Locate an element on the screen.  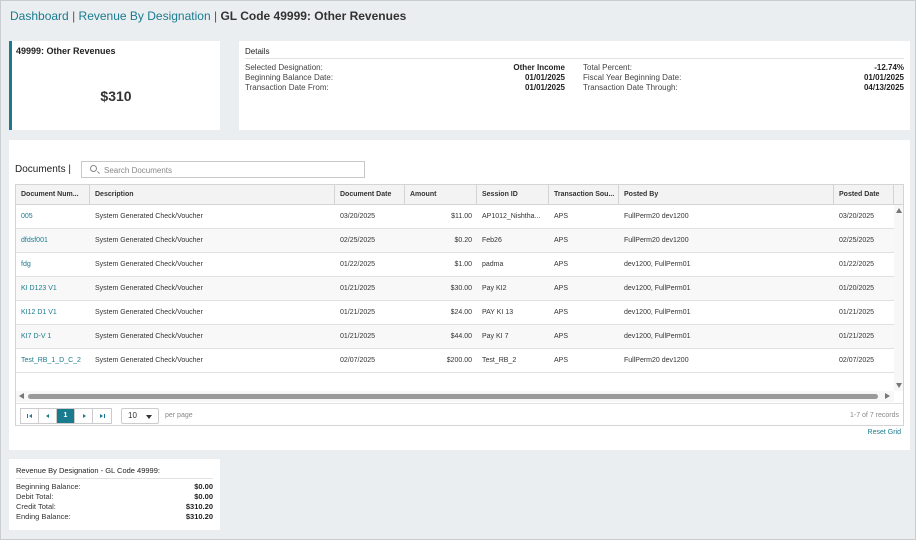
scroll-left-arrow-icon is located at coordinates (21, 396).